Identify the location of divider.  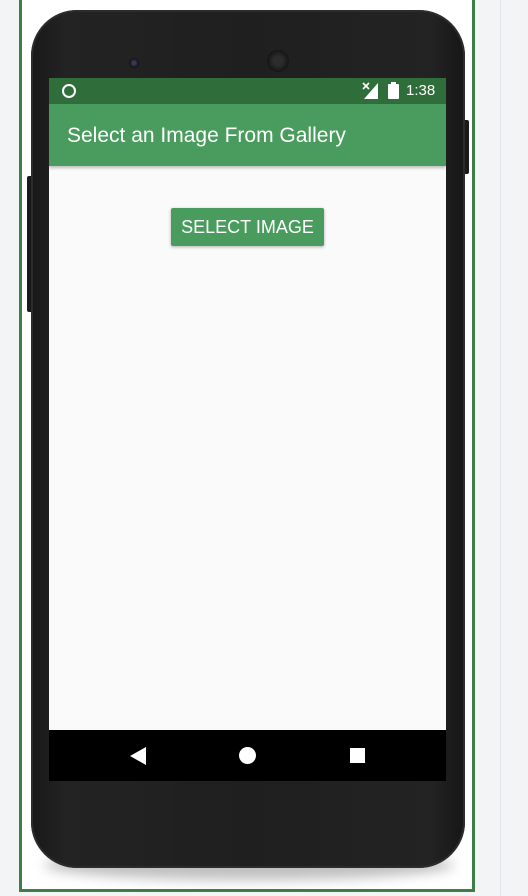
(500, 448).